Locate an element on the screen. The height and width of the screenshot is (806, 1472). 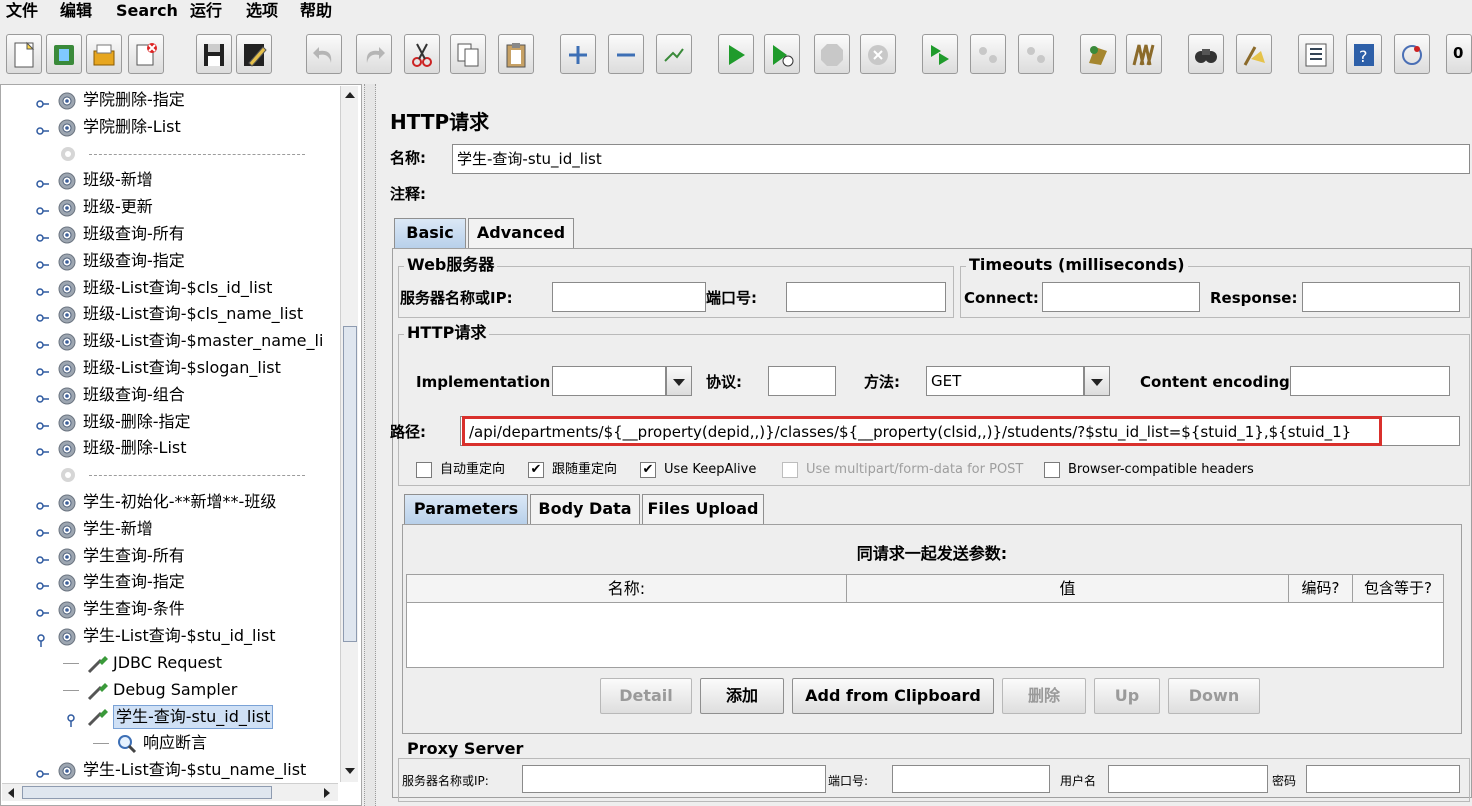
menu-edit: 编辑 is located at coordinates (76, 11).